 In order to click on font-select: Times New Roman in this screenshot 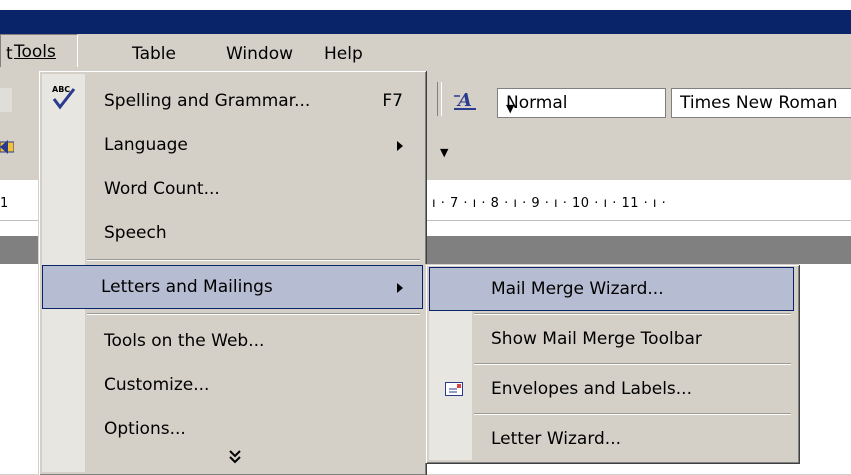, I will do `click(761, 103)`.